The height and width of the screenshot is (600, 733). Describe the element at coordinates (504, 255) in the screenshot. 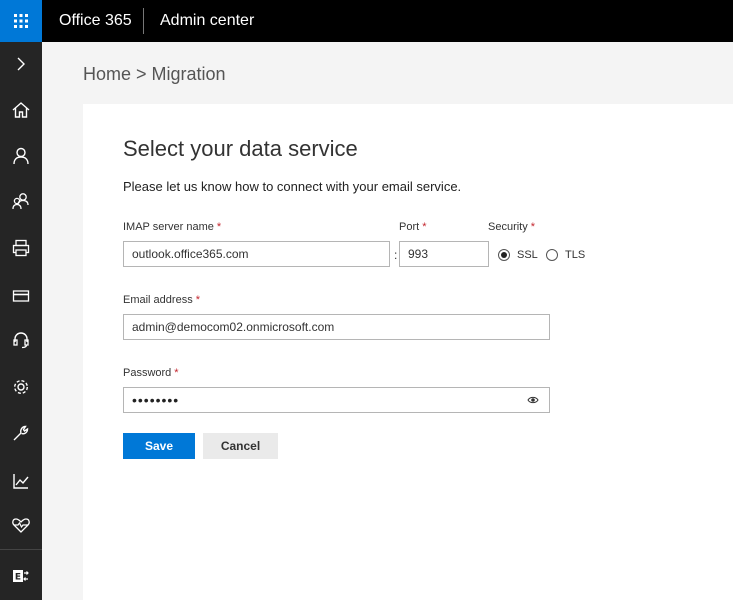

I see `radio-selected-indicator` at that location.